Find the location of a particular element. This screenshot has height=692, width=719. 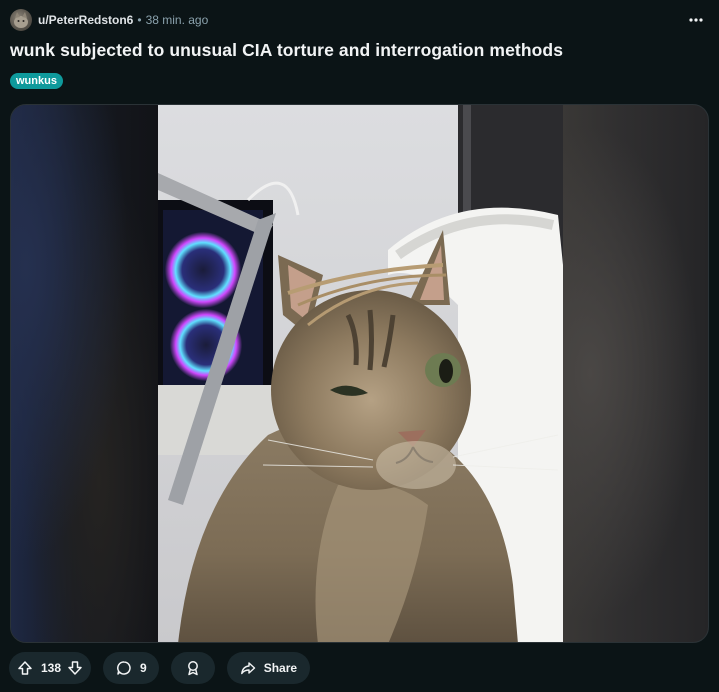

downvote-icon is located at coordinates (75, 668).